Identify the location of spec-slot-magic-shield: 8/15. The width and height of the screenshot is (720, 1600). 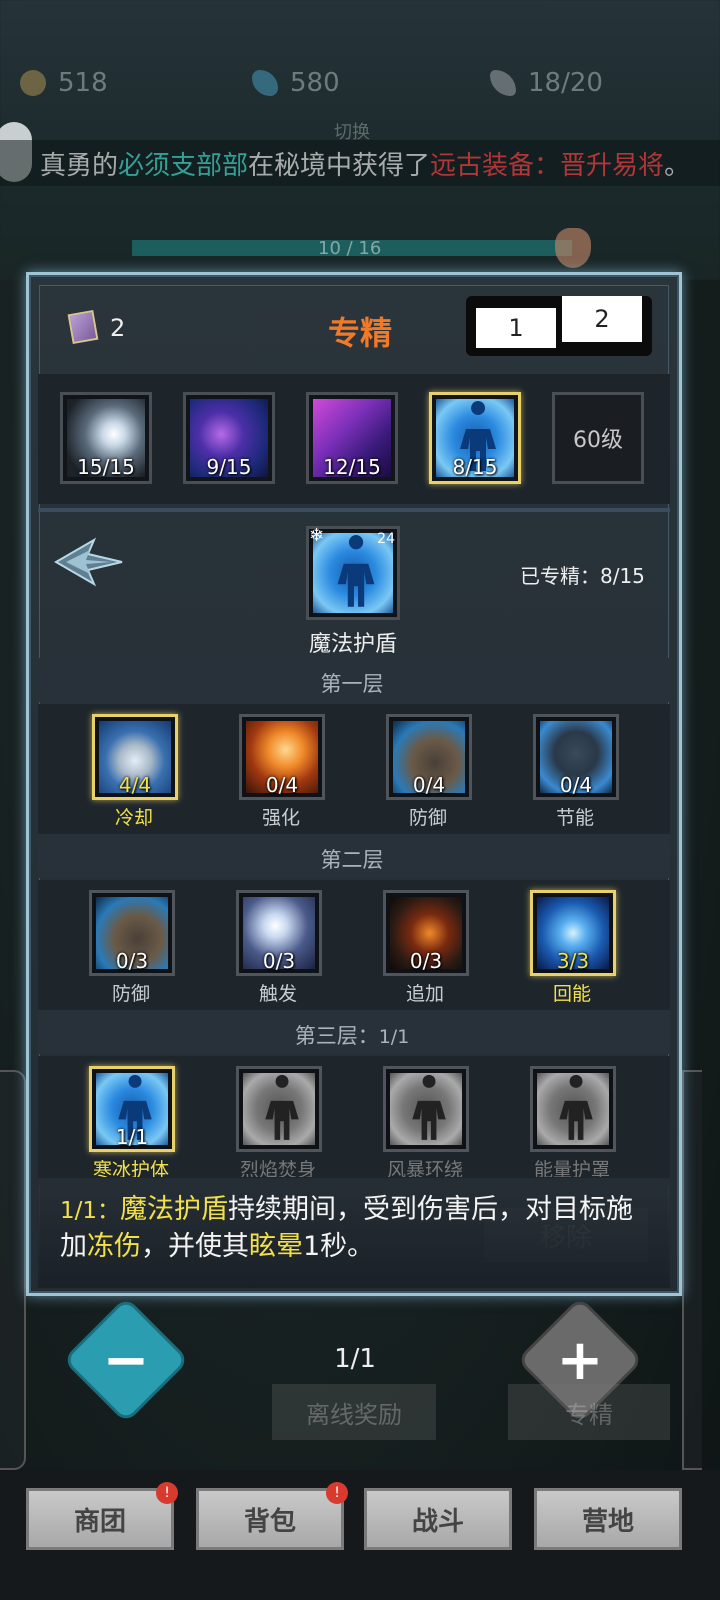
(475, 438).